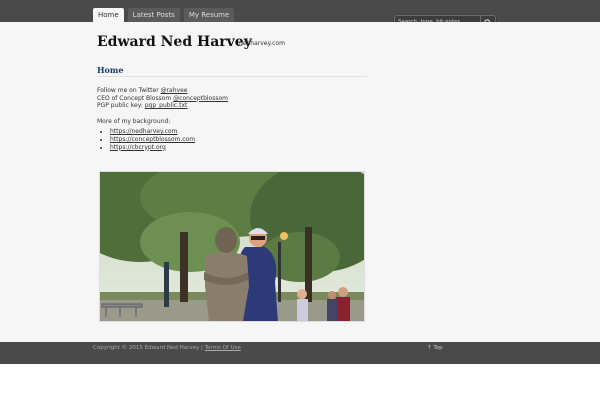 The height and width of the screenshot is (400, 600). What do you see at coordinates (209, 15) in the screenshot?
I see `tab-my-resume: My Resume` at bounding box center [209, 15].